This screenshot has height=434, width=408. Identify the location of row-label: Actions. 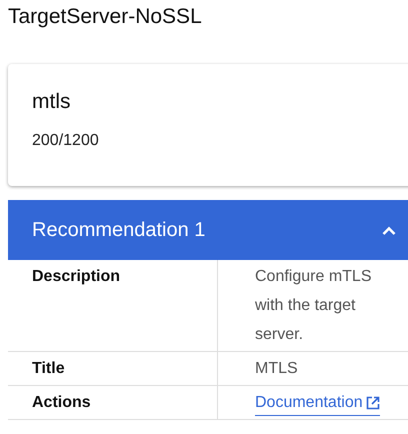
(61, 402).